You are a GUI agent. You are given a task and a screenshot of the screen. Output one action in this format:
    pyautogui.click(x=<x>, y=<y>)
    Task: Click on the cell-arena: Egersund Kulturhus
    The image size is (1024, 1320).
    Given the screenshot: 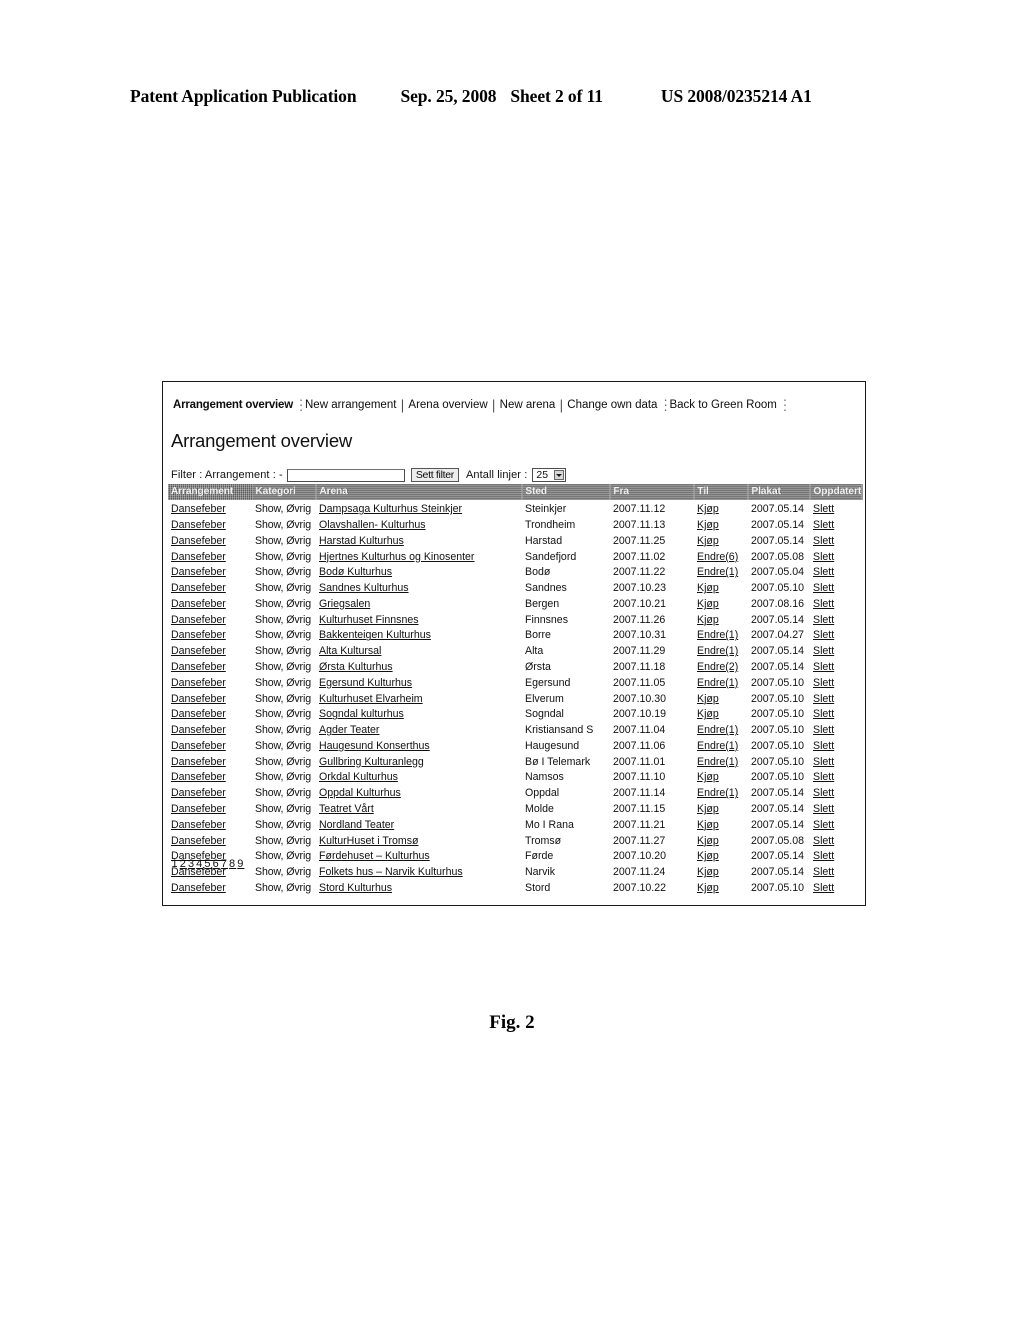 What is the action you would take?
    pyautogui.click(x=419, y=682)
    